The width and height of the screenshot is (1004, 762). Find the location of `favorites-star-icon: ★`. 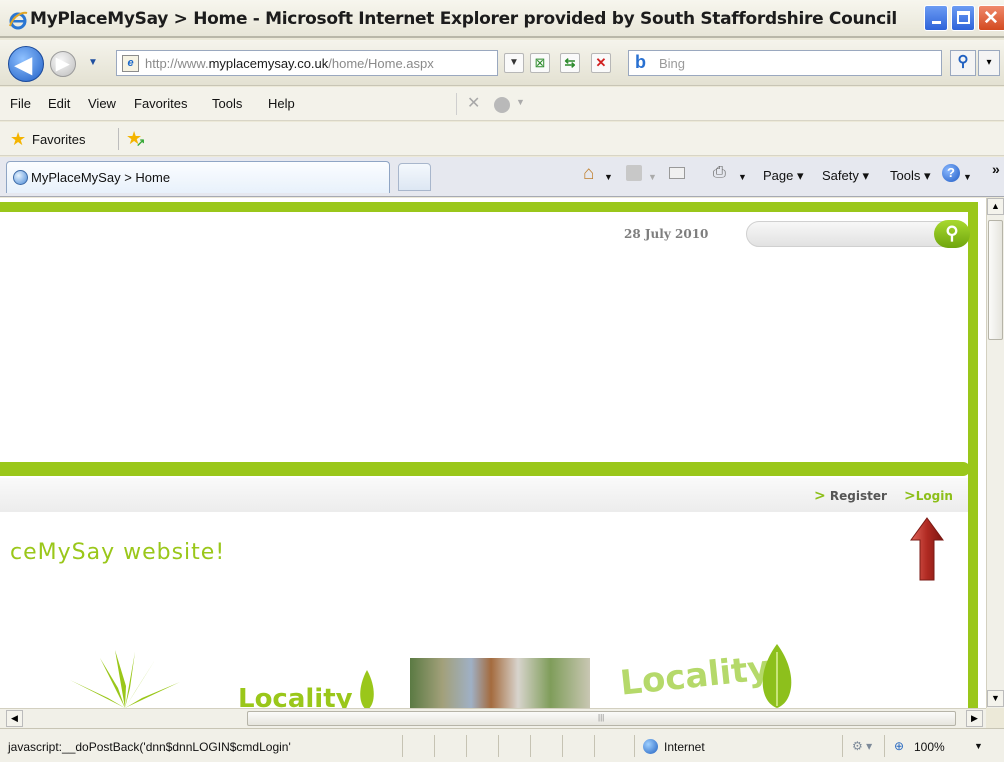

favorites-star-icon: ★ is located at coordinates (18, 139).